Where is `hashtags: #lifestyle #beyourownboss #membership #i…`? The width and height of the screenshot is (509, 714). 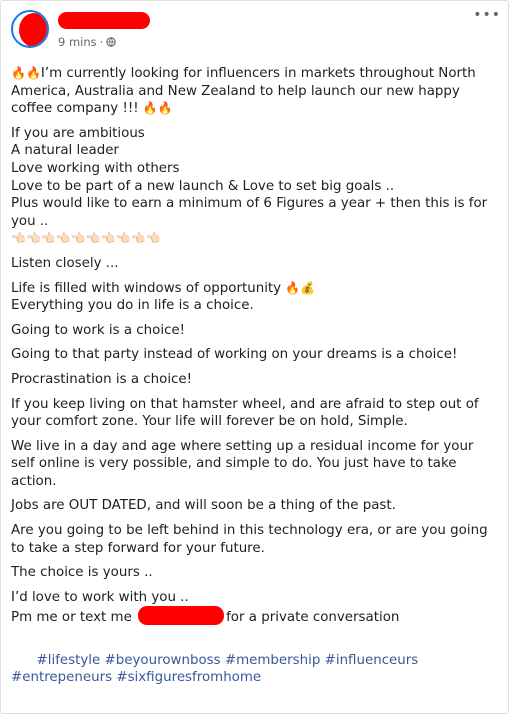
hashtags: #lifestyle #beyourownboss #membership #i… is located at coordinates (256, 669).